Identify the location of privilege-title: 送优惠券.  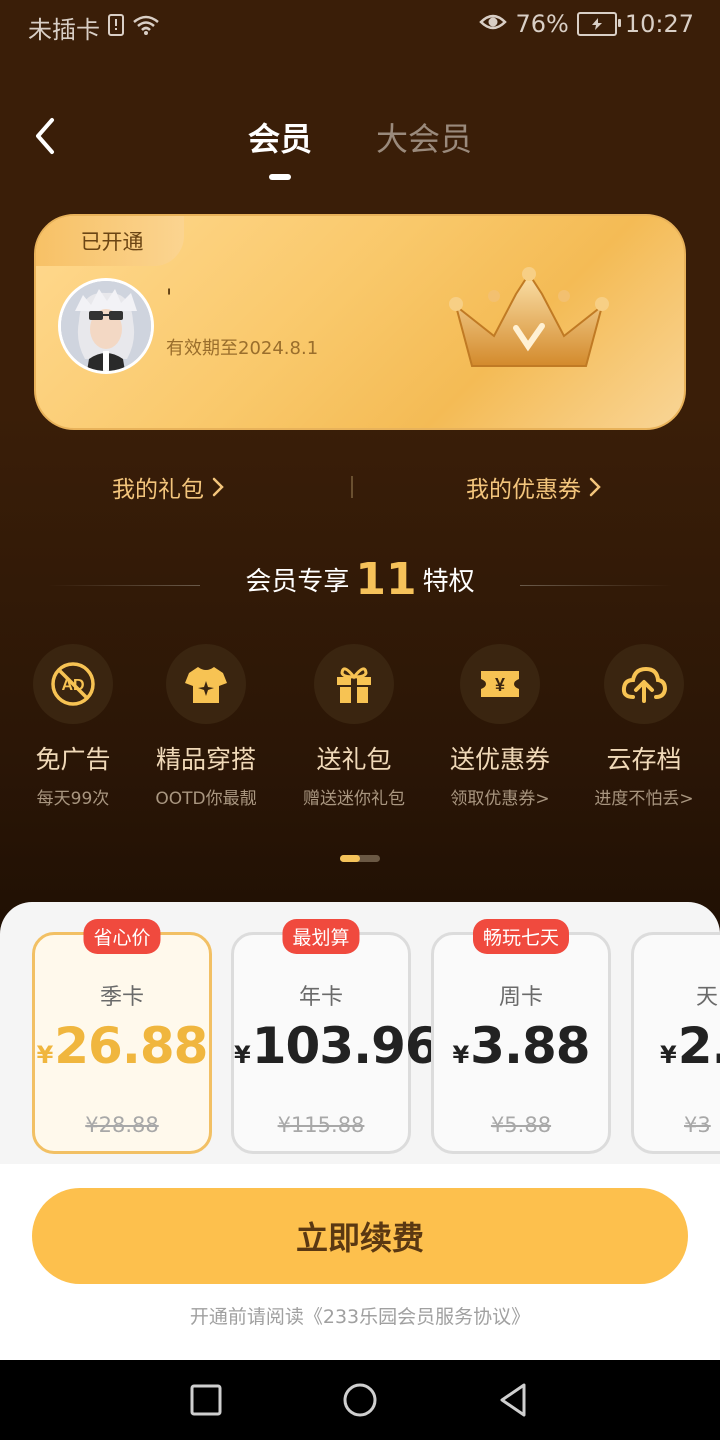
(499, 759).